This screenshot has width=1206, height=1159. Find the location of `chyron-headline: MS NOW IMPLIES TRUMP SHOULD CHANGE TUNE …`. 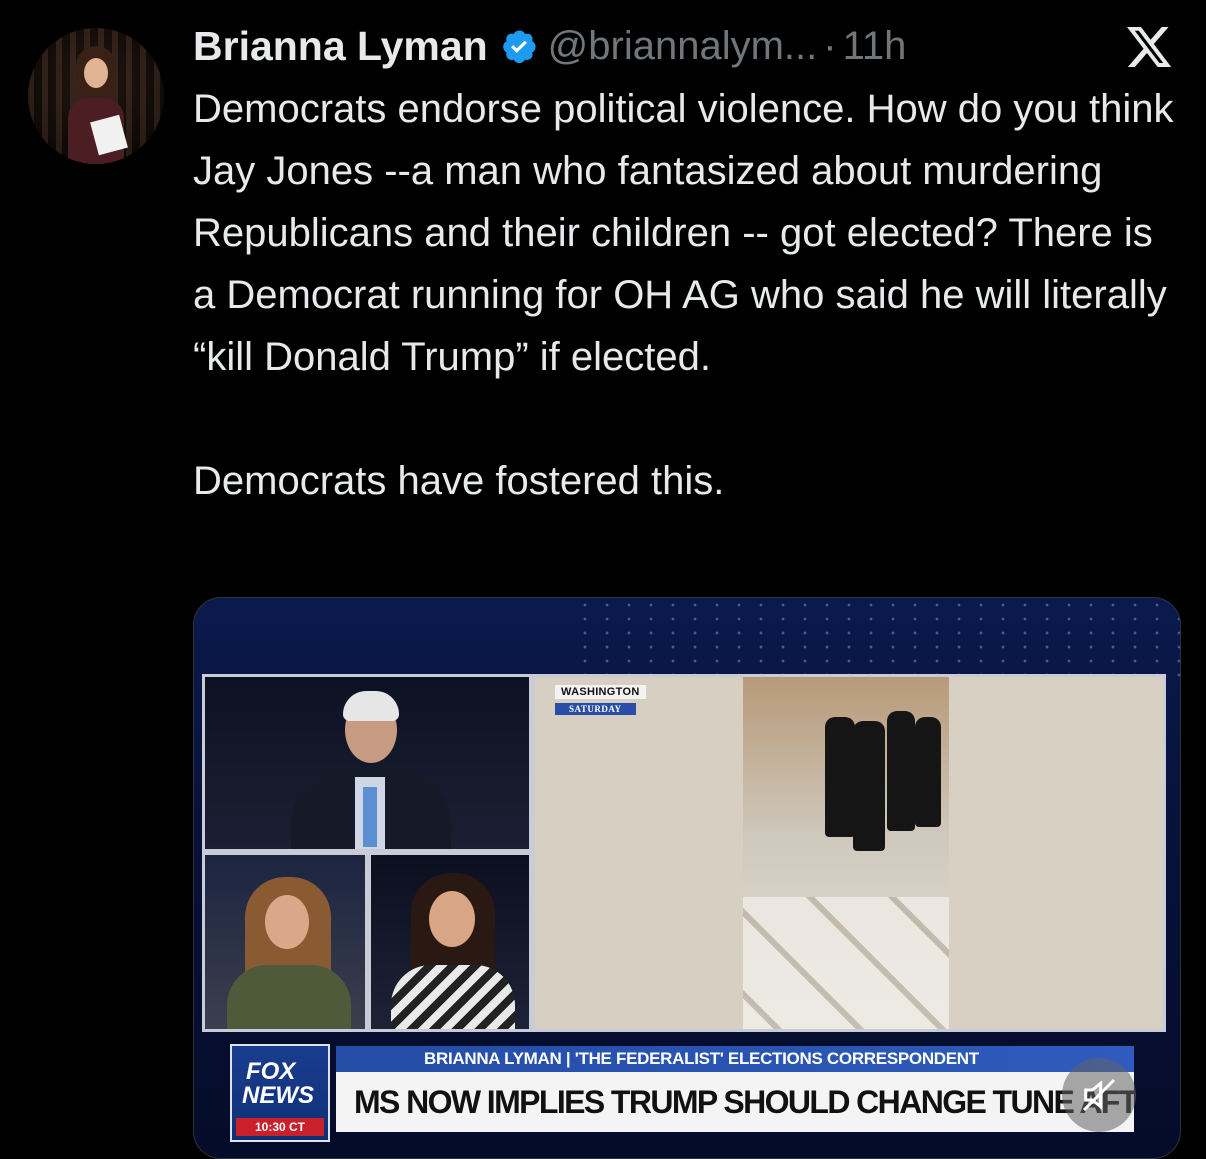

chyron-headline: MS NOW IMPLIES TRUMP SHOULD CHANGE TUNE … is located at coordinates (735, 1102).